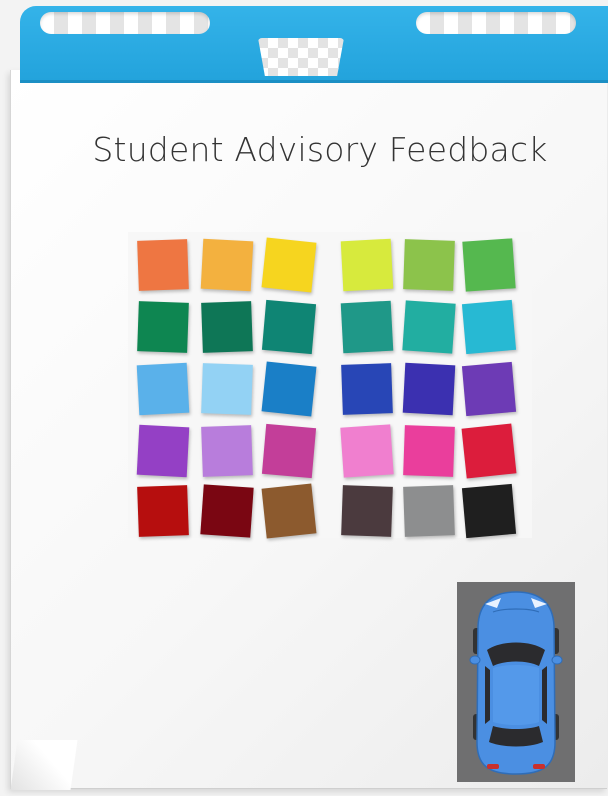 The width and height of the screenshot is (608, 796). What do you see at coordinates (496, 23) in the screenshot?
I see `clip-right` at bounding box center [496, 23].